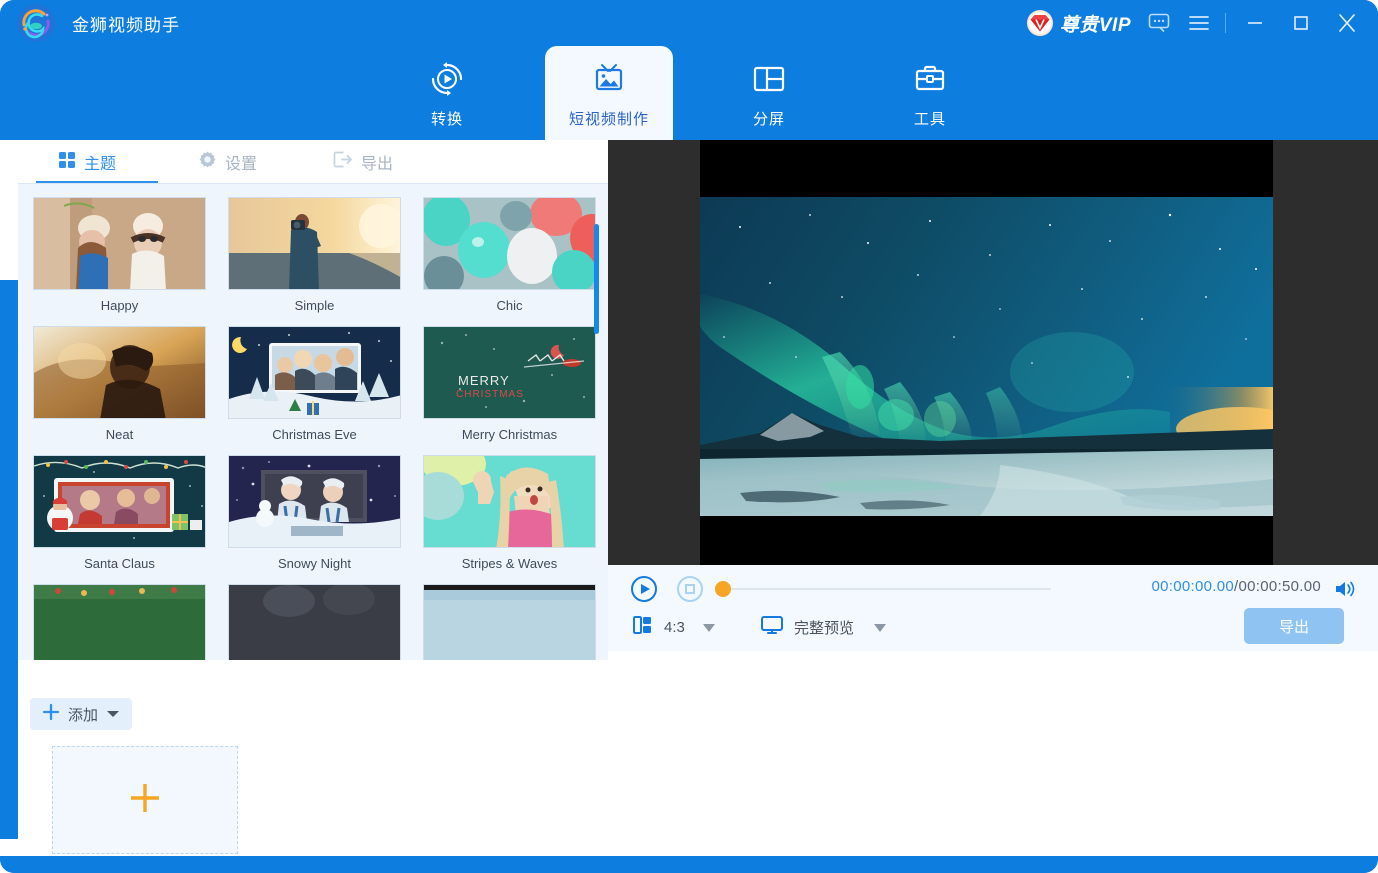  Describe the element at coordinates (227, 162) in the screenshot. I see `tab-settings: 设置` at that location.